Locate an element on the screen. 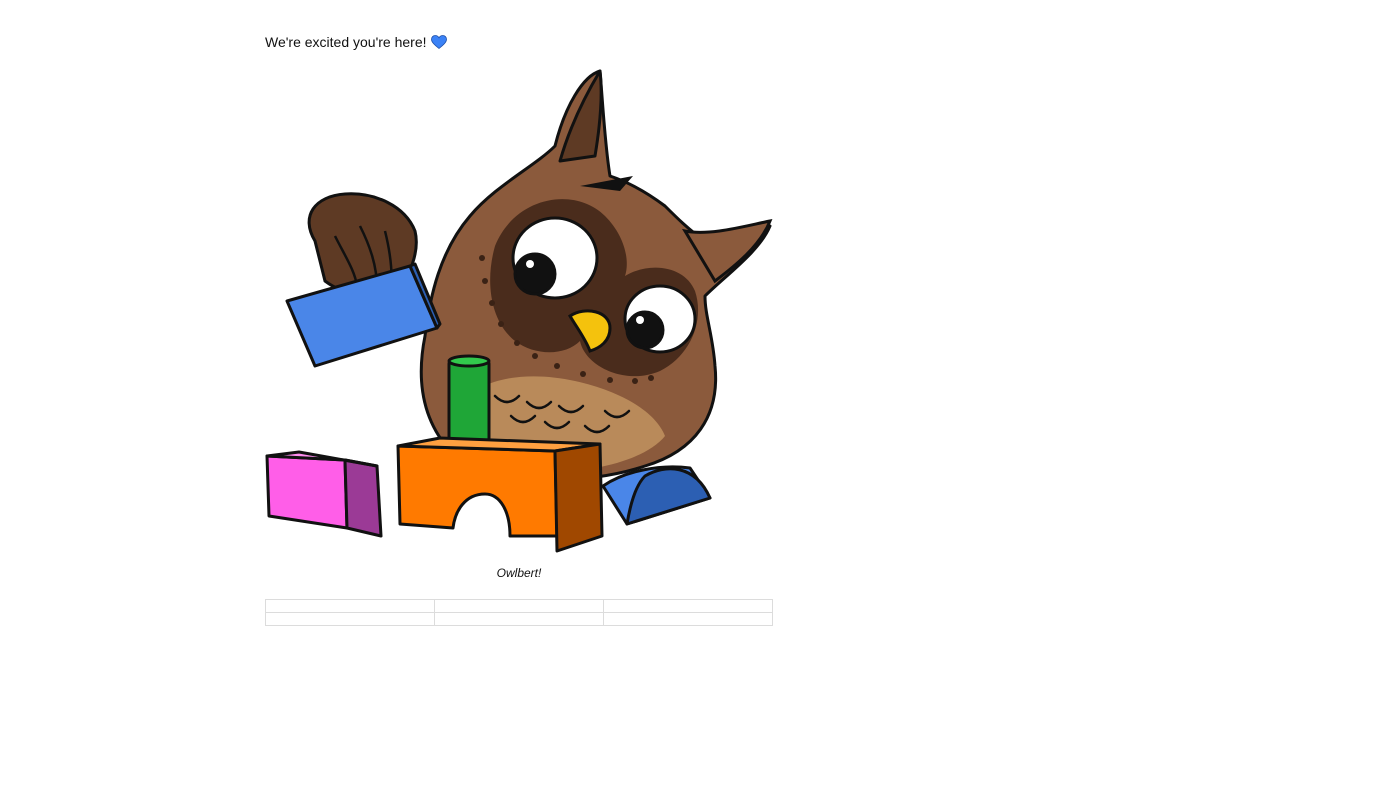 This screenshot has height=800, width=1400. empty-table is located at coordinates (519, 612).